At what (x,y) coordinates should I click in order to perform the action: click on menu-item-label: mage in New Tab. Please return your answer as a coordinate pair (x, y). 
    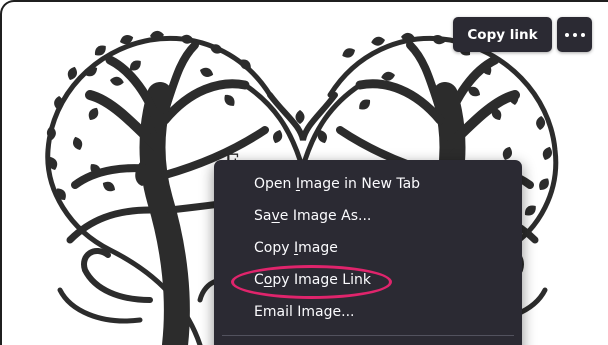
    Looking at the image, I should click on (360, 184).